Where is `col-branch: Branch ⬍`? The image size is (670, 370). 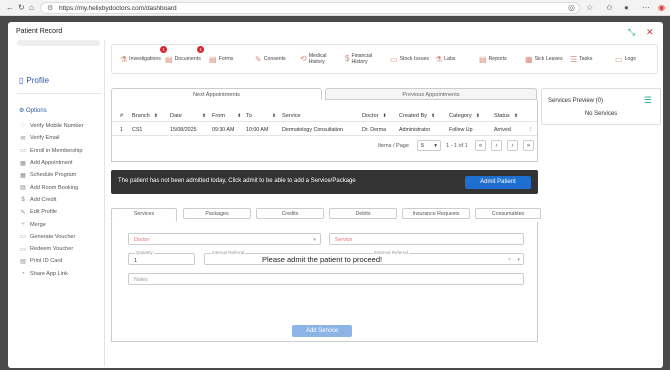
col-branch: Branch ⬍ is located at coordinates (145, 116).